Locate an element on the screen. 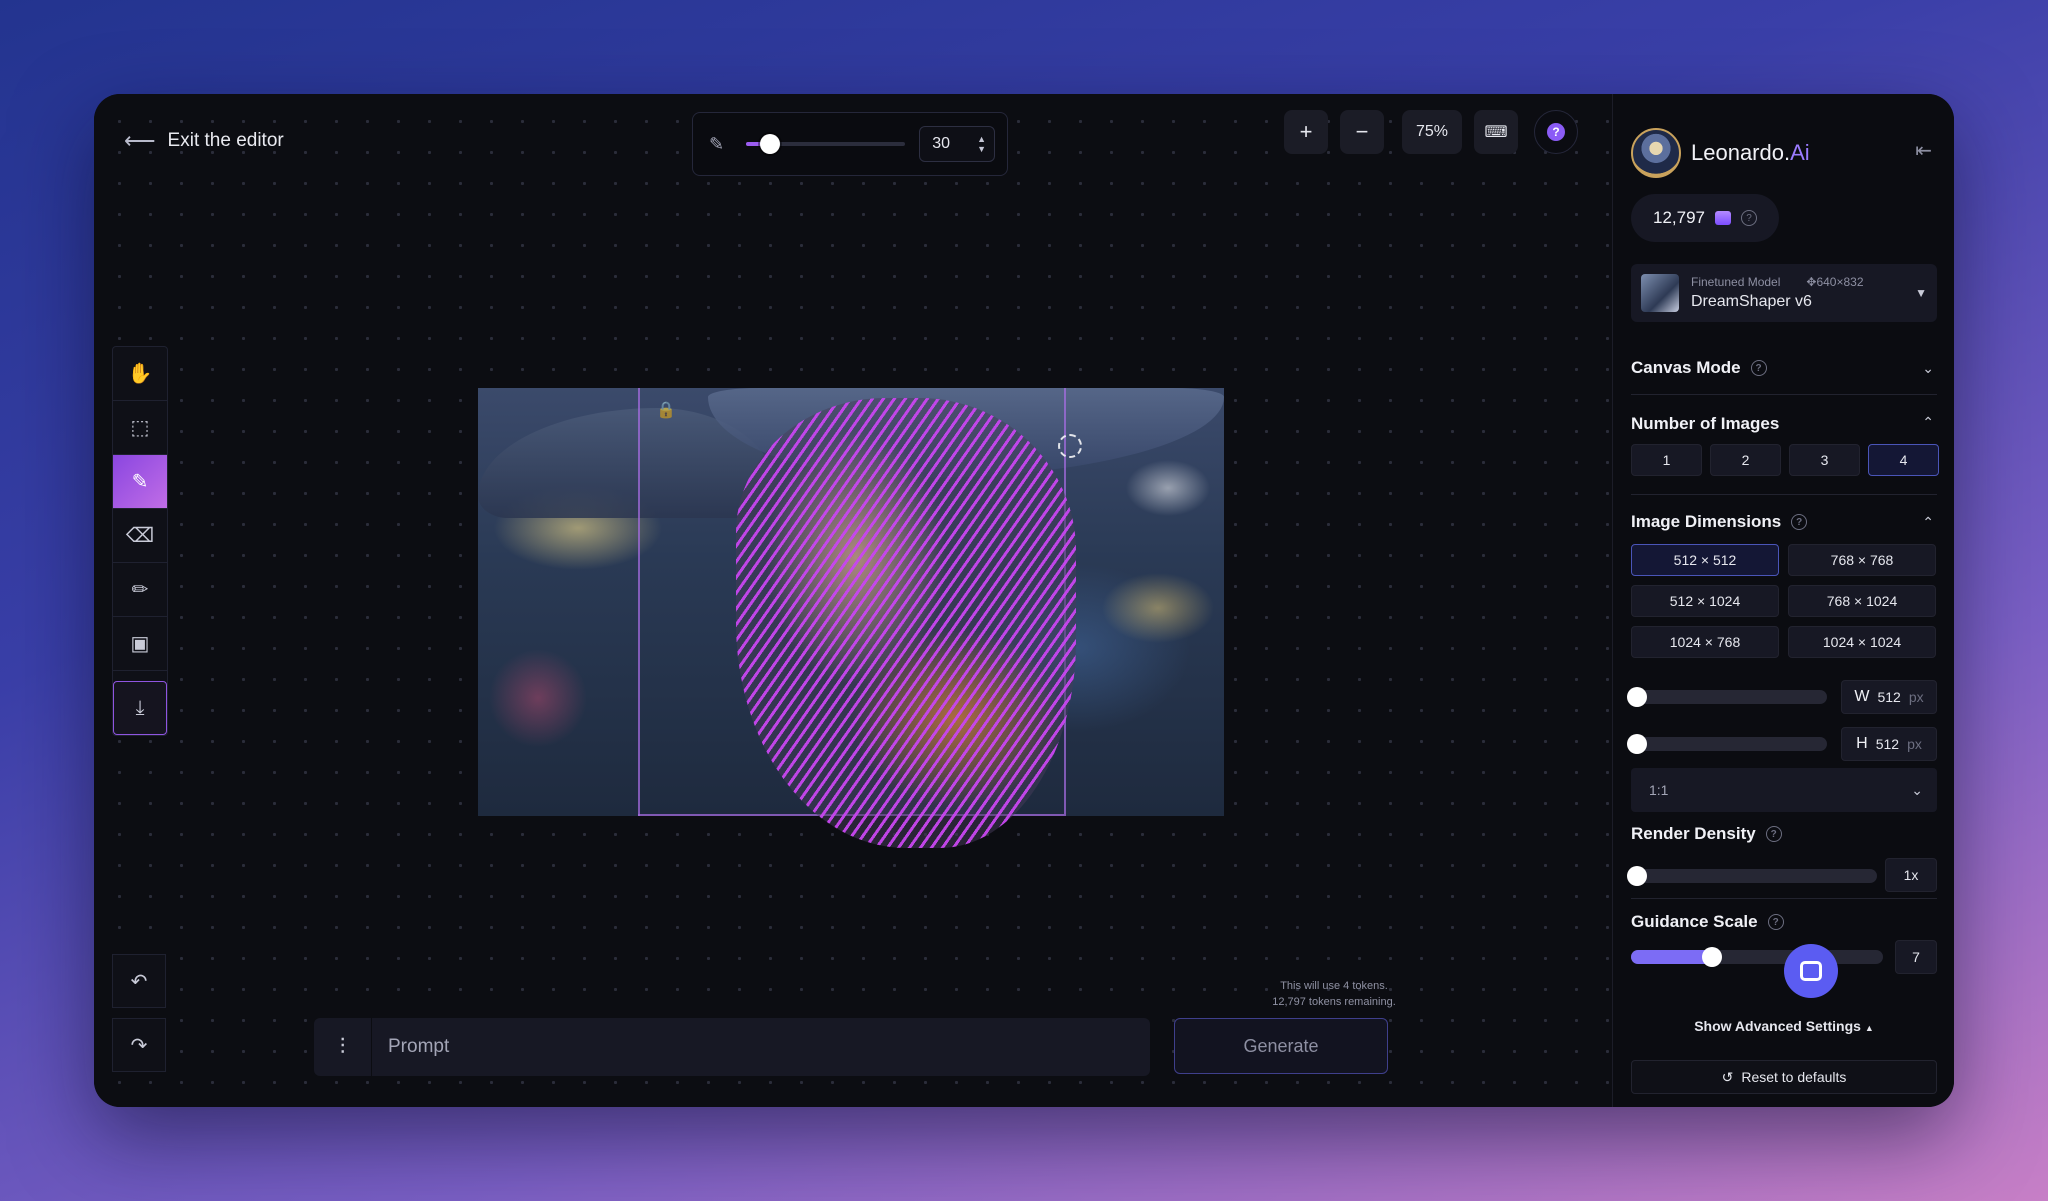  zoom-toolbar: + − 75% ⌨ ? is located at coordinates (1431, 132).